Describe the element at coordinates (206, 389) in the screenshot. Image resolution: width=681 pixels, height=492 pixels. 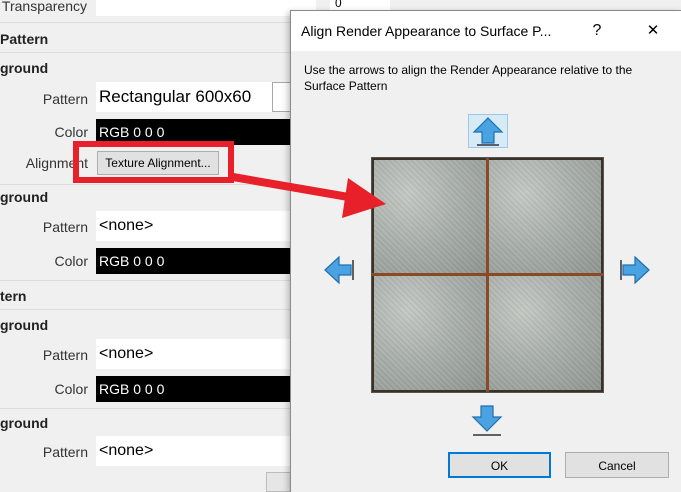
I see `cut-fg-color-swatch: RGB 0 0 0` at that location.